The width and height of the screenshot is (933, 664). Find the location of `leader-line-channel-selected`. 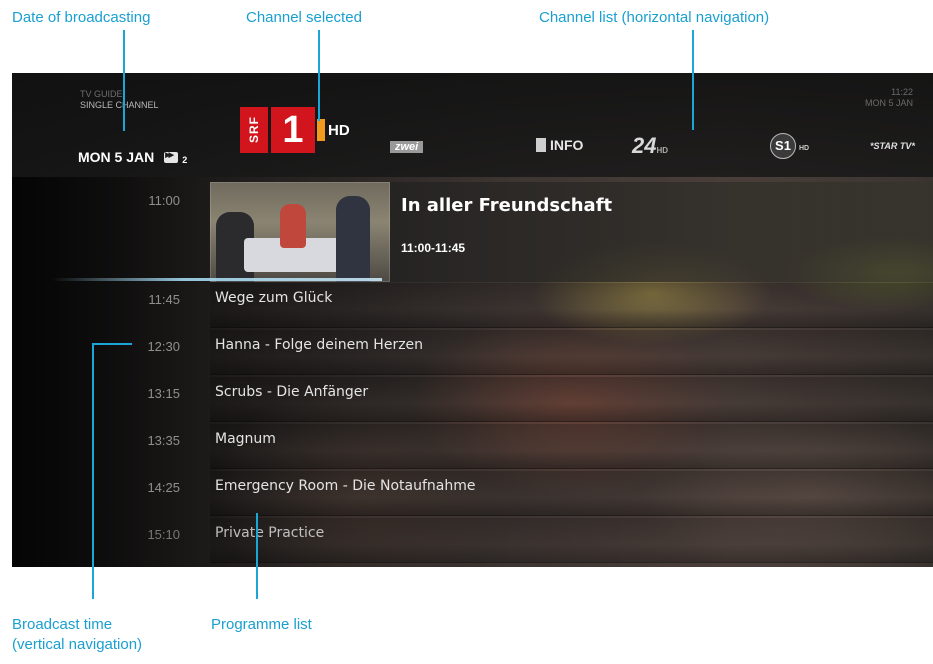

leader-line-channel-selected is located at coordinates (319, 75).